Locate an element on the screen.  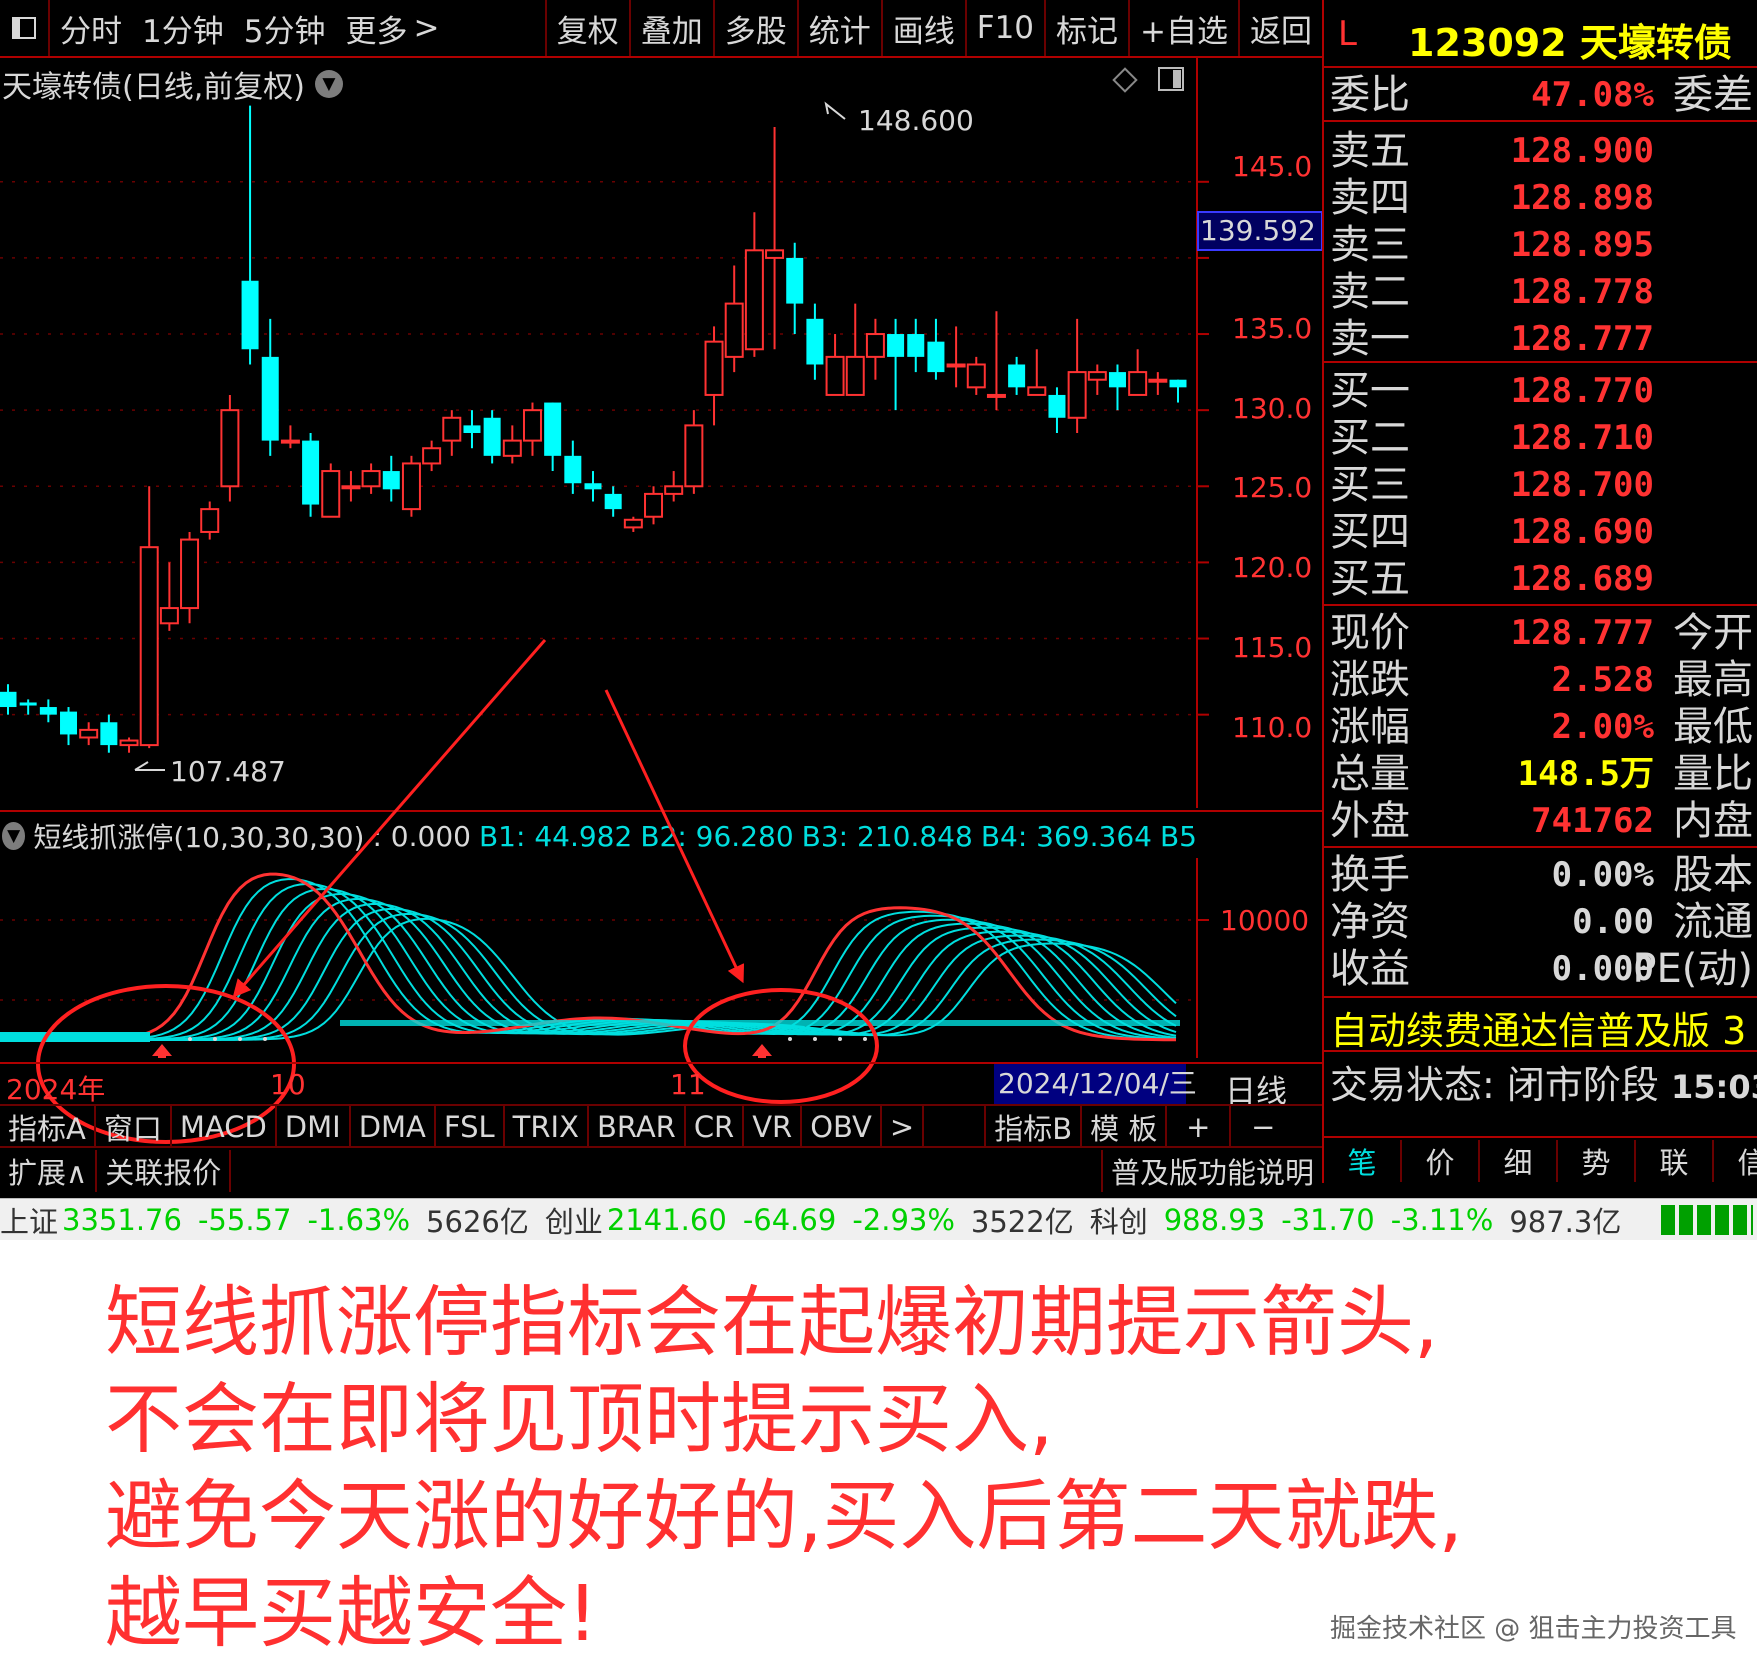
current-date: 2024/12/04/三 is located at coordinates (1095, 1084).